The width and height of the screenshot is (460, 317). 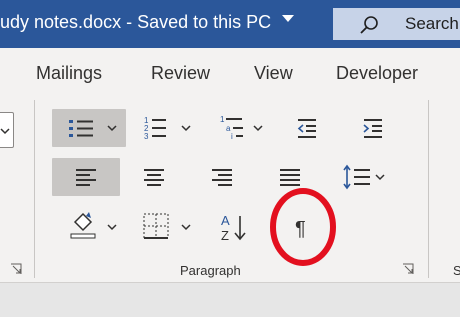 I want to click on svg-text: i, so click(x=232, y=136).